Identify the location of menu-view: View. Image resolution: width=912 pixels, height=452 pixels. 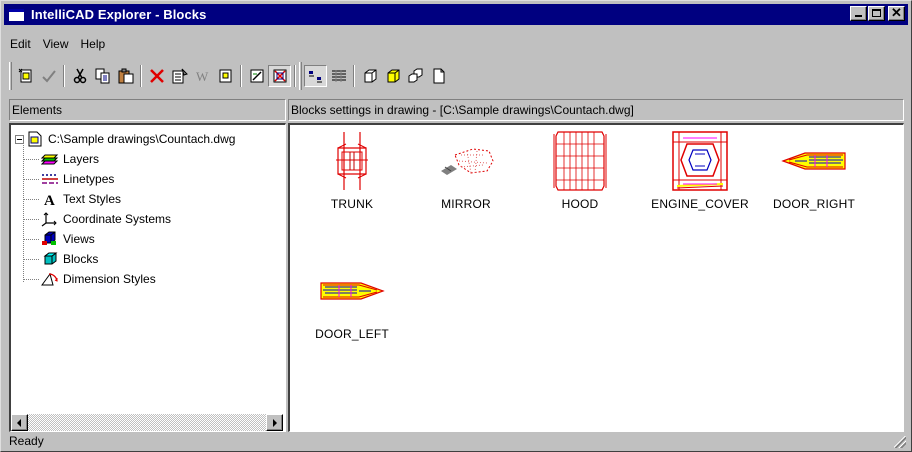
(56, 44).